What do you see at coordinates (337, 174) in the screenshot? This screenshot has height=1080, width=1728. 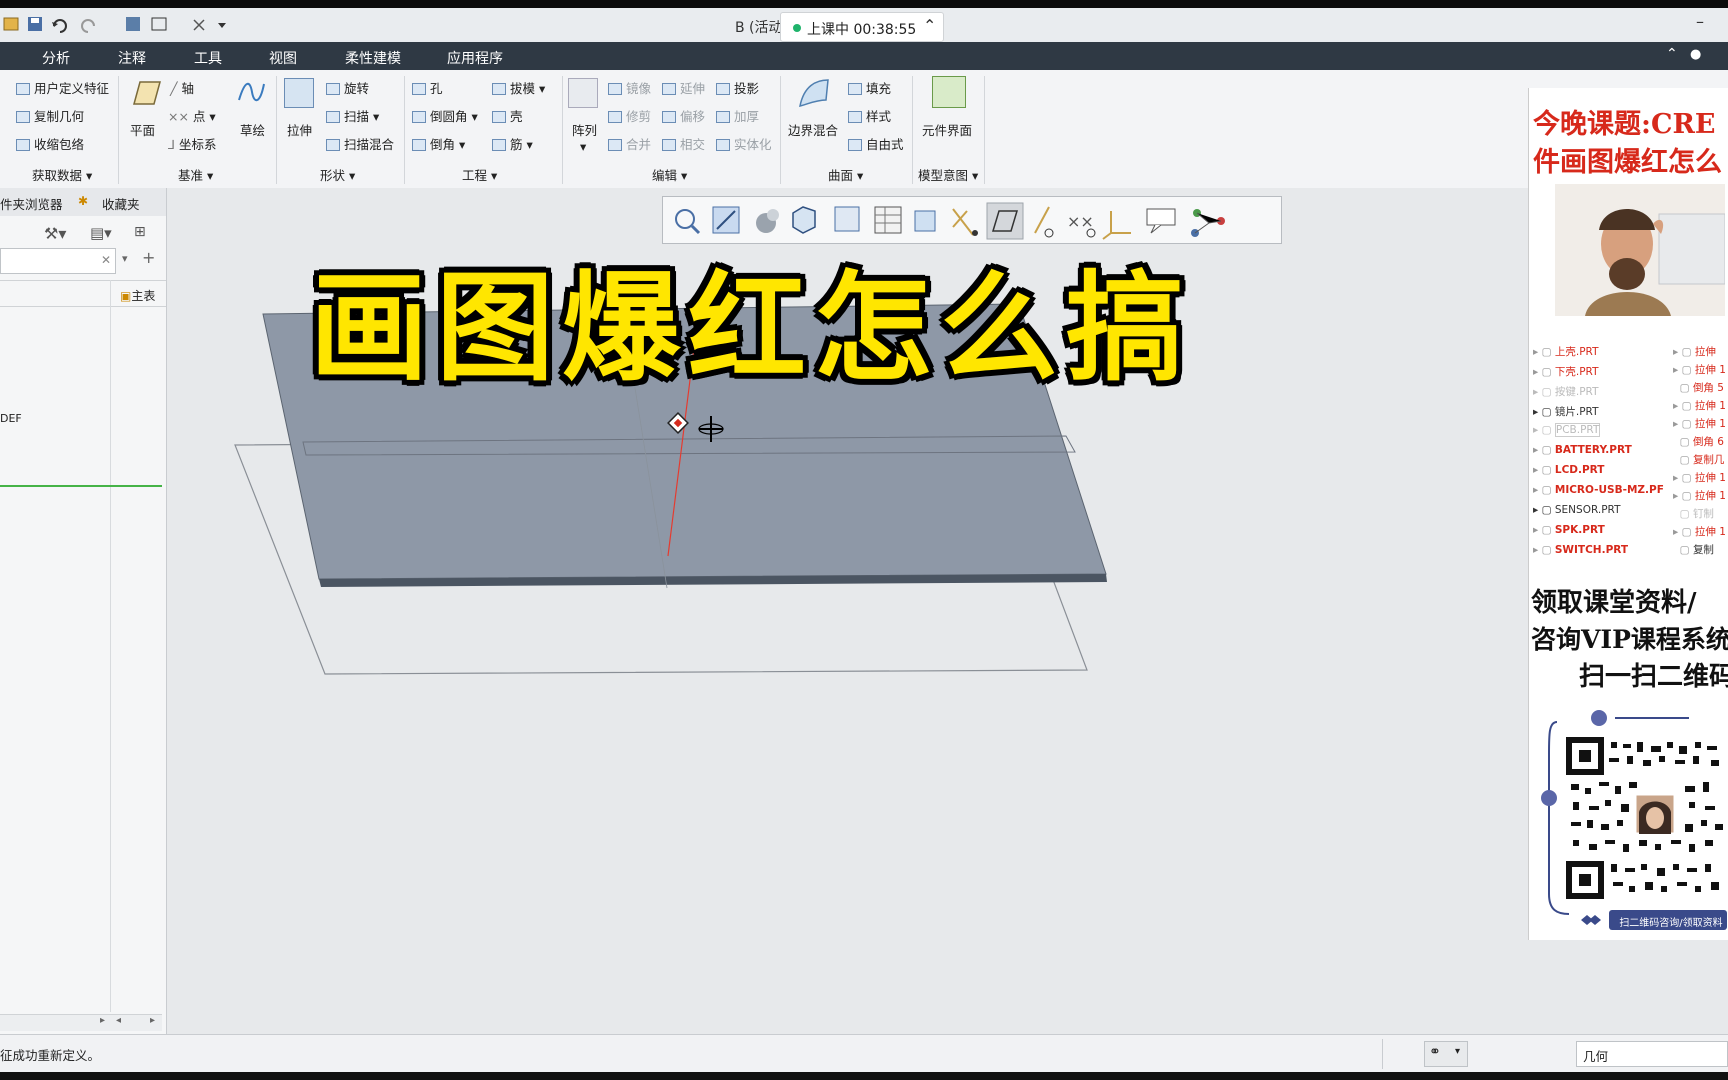 I see `group-shapes: 形状 ▾` at bounding box center [337, 174].